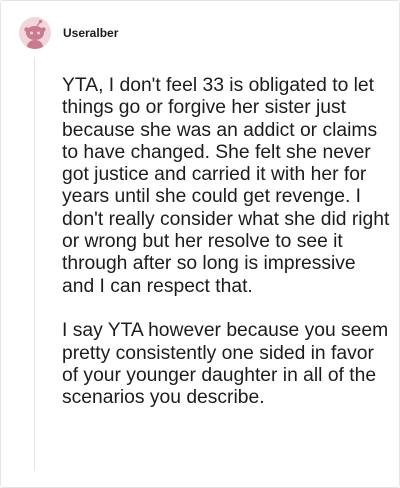 The height and width of the screenshot is (488, 400). What do you see at coordinates (34, 264) in the screenshot?
I see `thread-line` at bounding box center [34, 264].